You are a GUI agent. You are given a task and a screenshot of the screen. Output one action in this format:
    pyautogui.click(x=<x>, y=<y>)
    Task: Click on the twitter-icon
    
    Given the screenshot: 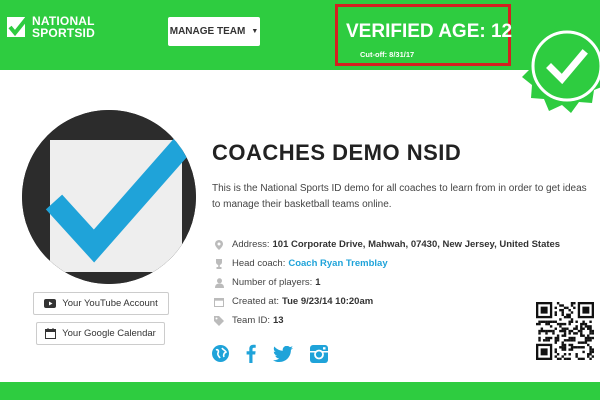 What is the action you would take?
    pyautogui.click(x=283, y=353)
    